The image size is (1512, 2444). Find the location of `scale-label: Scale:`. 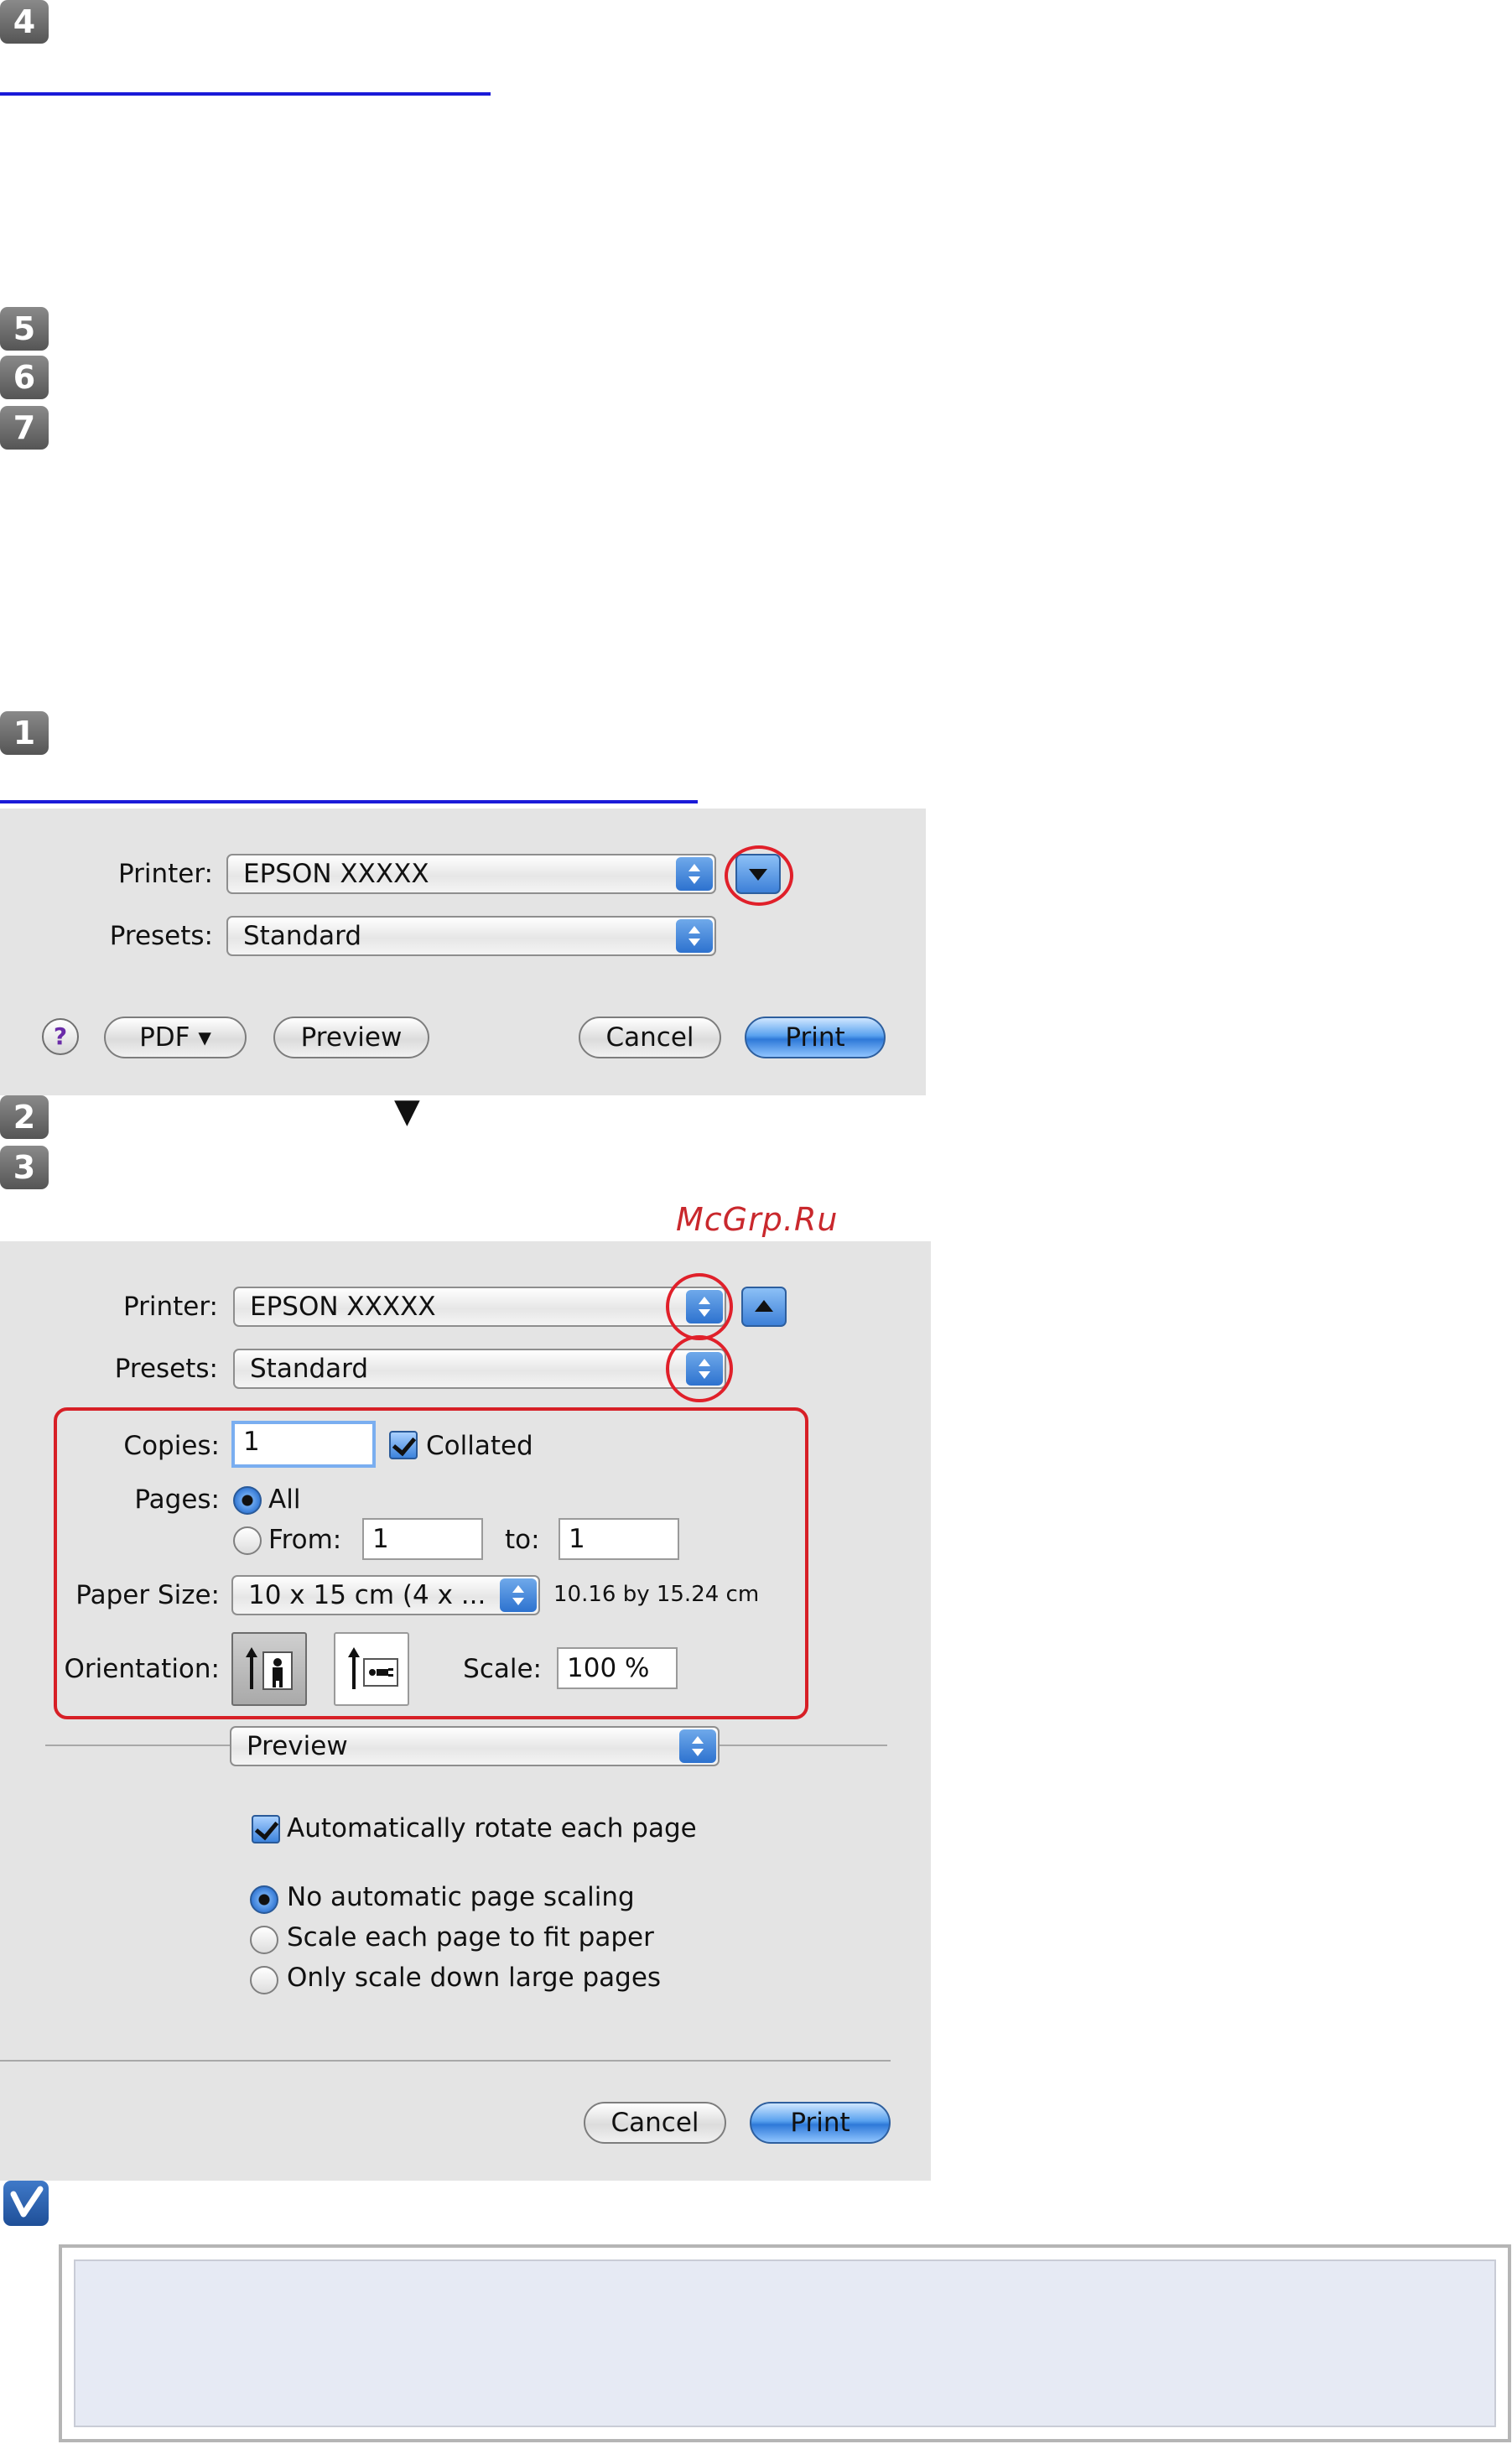

scale-label: Scale: is located at coordinates (502, 1669).